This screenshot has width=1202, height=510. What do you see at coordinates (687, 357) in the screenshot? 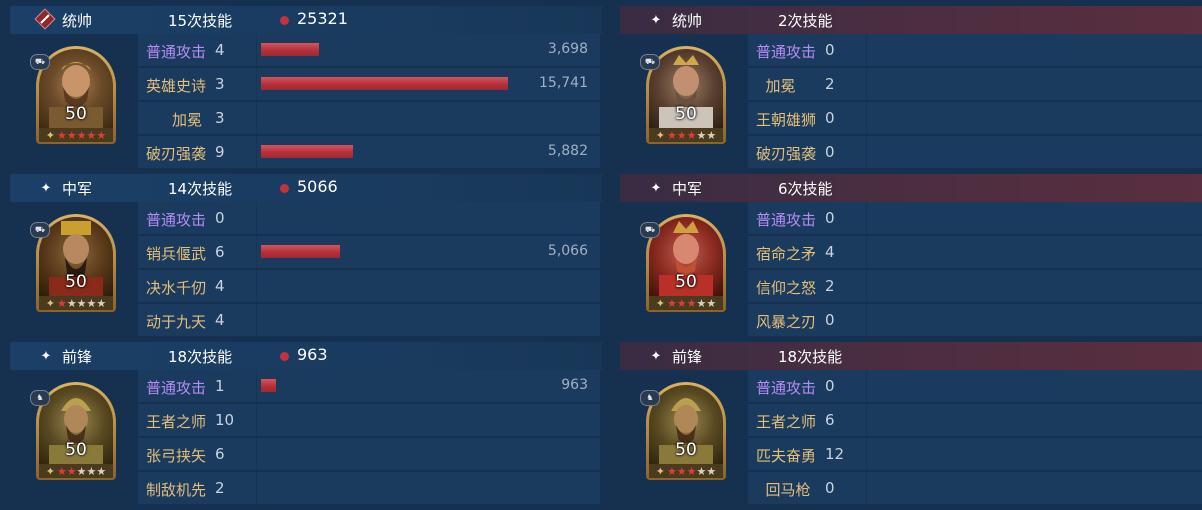
I see `role-label: 前锋` at bounding box center [687, 357].